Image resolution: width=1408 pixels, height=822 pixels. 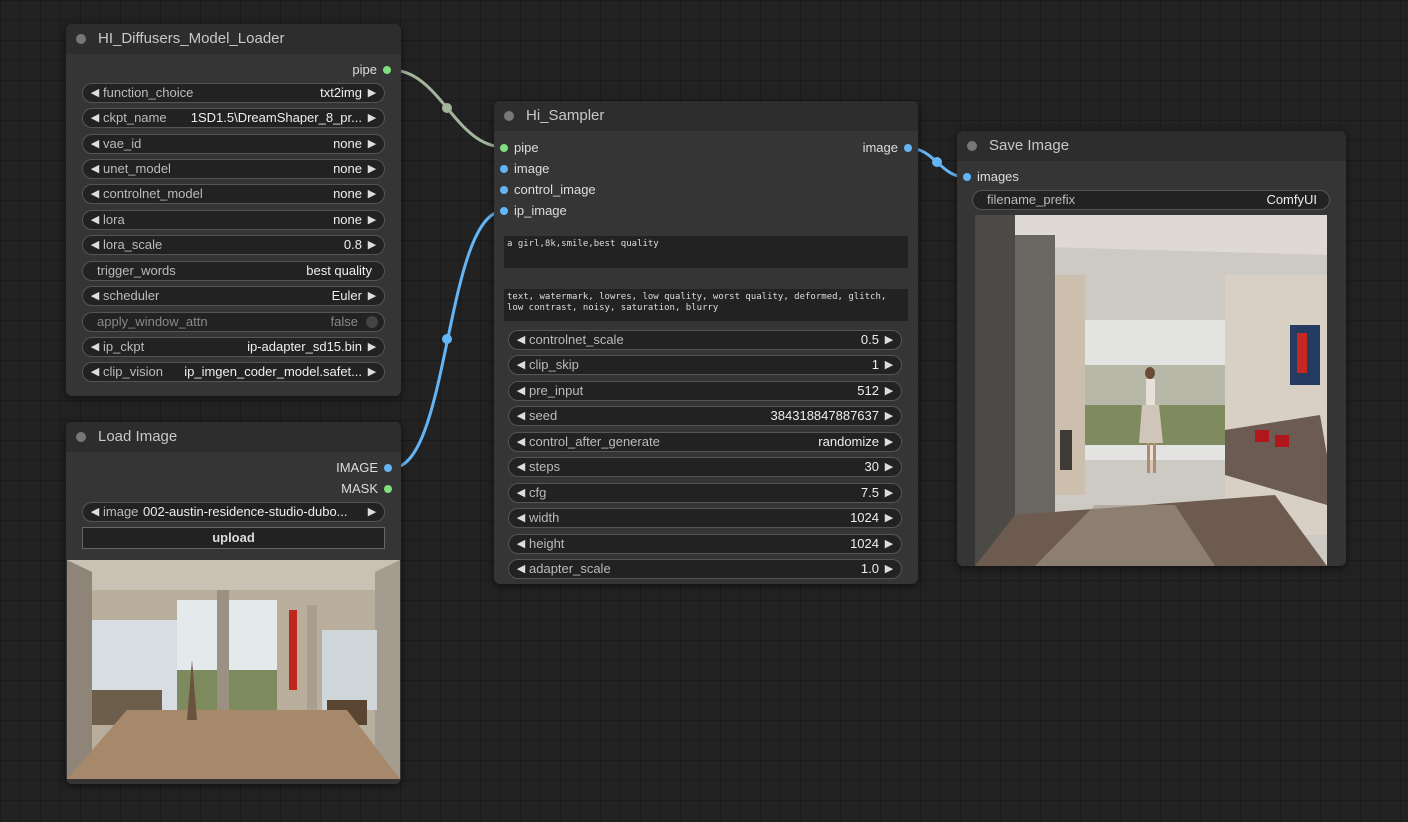 I want to click on seed-widget: ◀ seed 384318847887637 ▶, so click(x=705, y=416).